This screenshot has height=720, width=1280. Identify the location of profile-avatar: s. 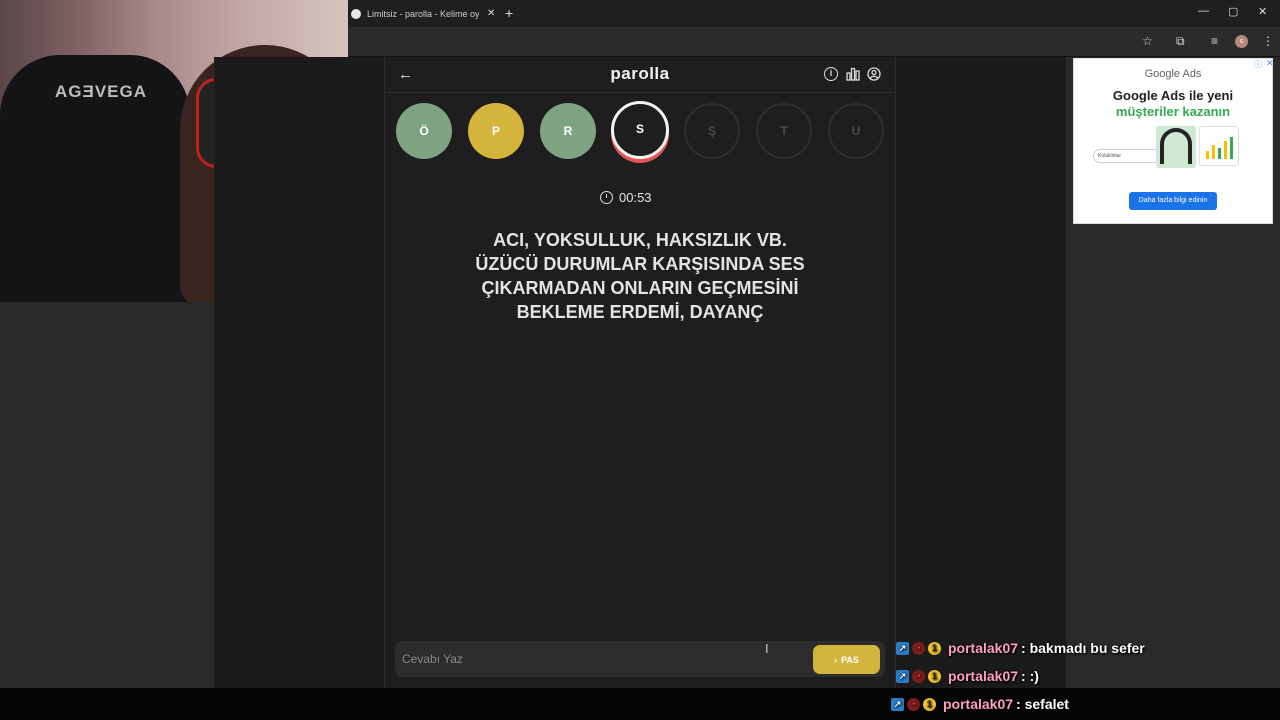
(1241, 41).